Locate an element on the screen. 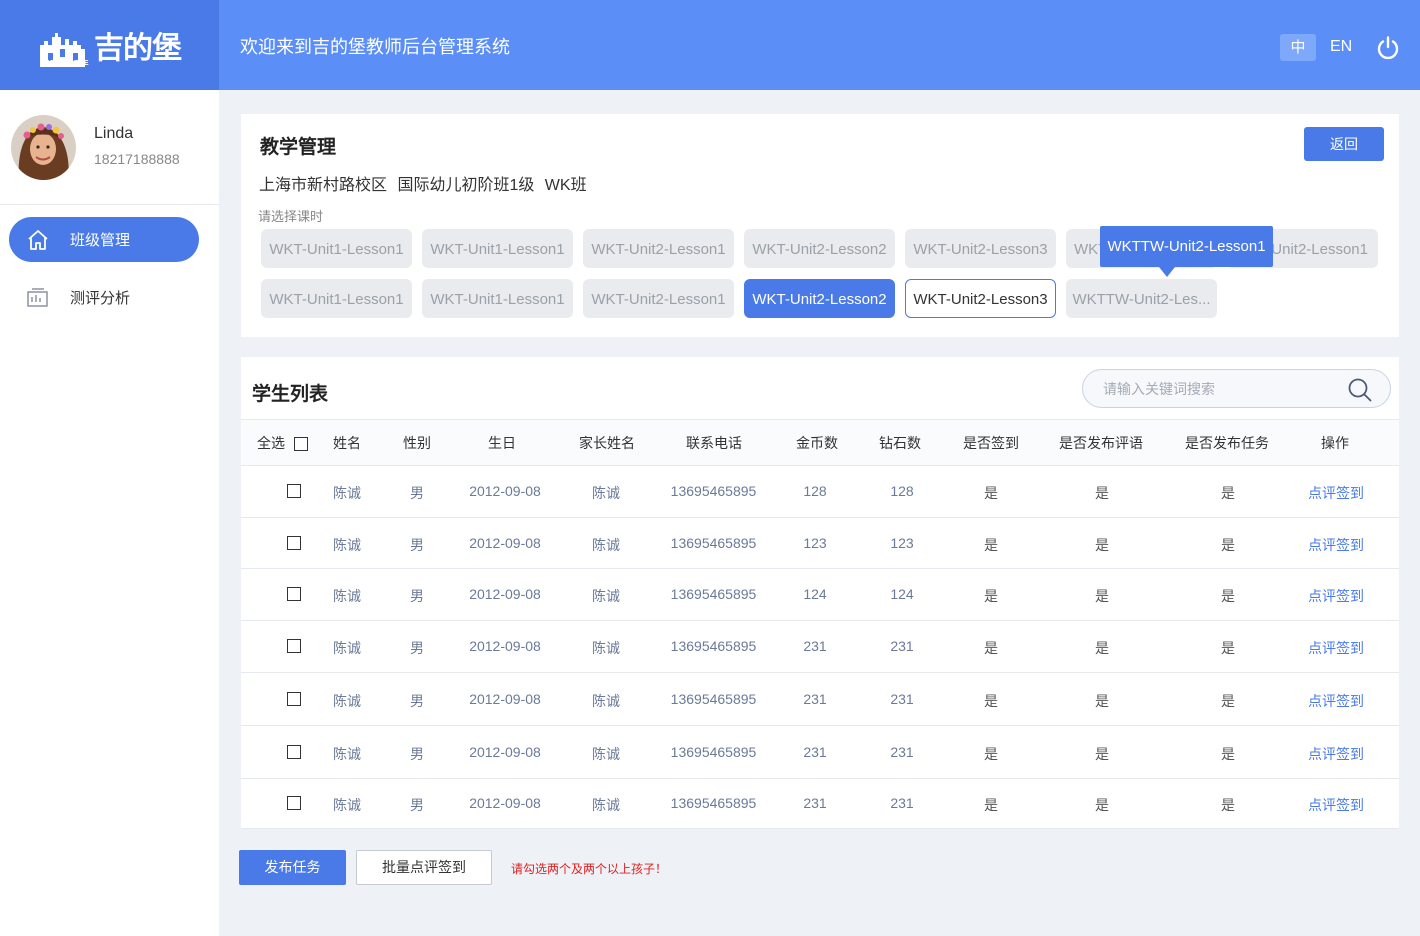 The image size is (1420, 936). select-all-label: 全选 is located at coordinates (271, 443).